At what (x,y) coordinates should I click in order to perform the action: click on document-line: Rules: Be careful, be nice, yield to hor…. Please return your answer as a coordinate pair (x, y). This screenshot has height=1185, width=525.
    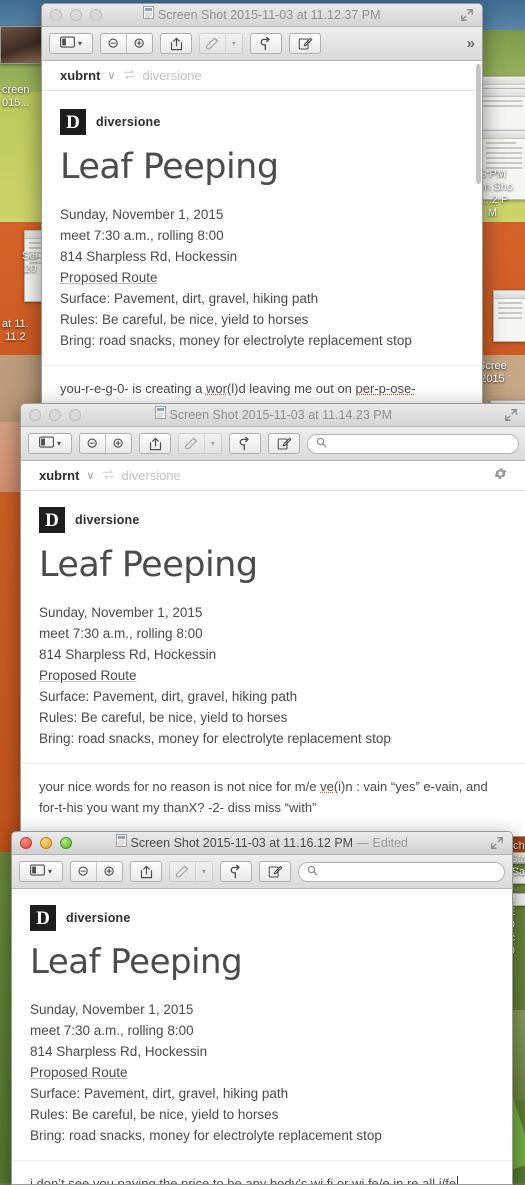
    Looking at the image, I should click on (163, 717).